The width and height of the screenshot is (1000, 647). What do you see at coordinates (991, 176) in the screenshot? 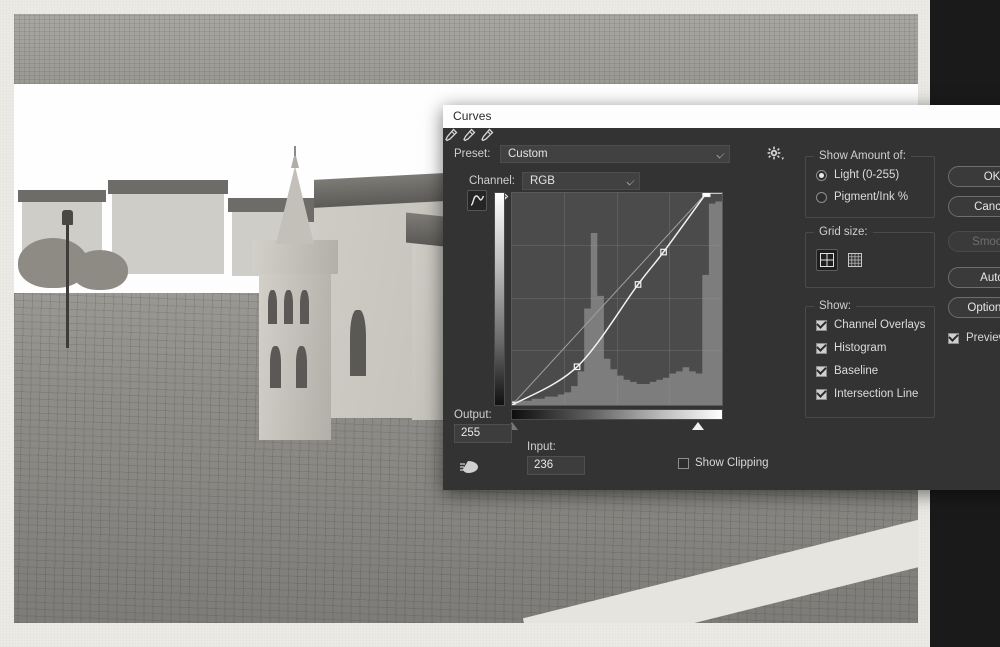
I see `ok-button-label: OK` at bounding box center [991, 176].